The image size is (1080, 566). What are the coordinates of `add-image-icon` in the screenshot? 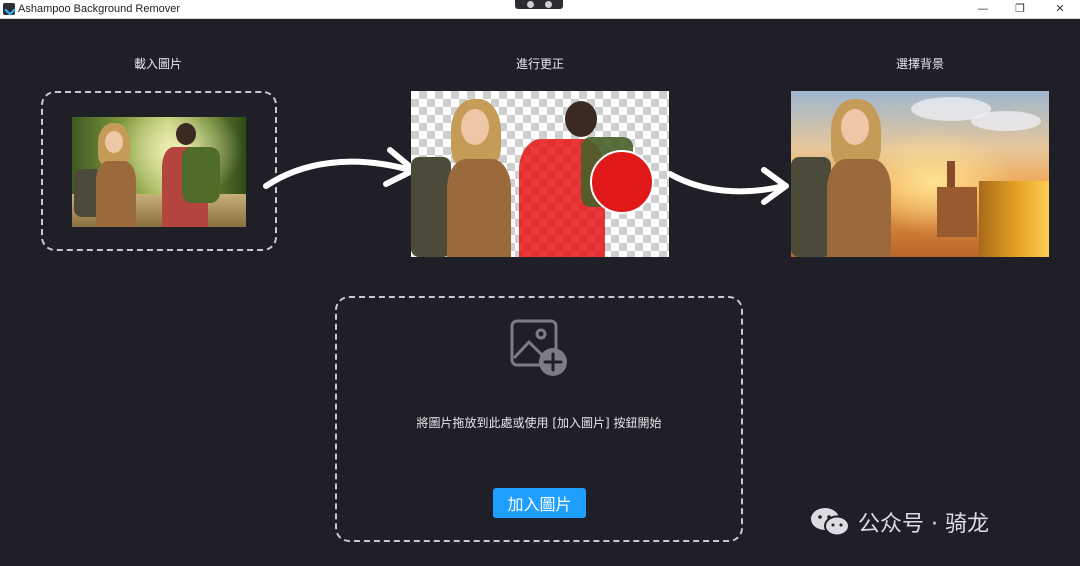 It's located at (538, 347).